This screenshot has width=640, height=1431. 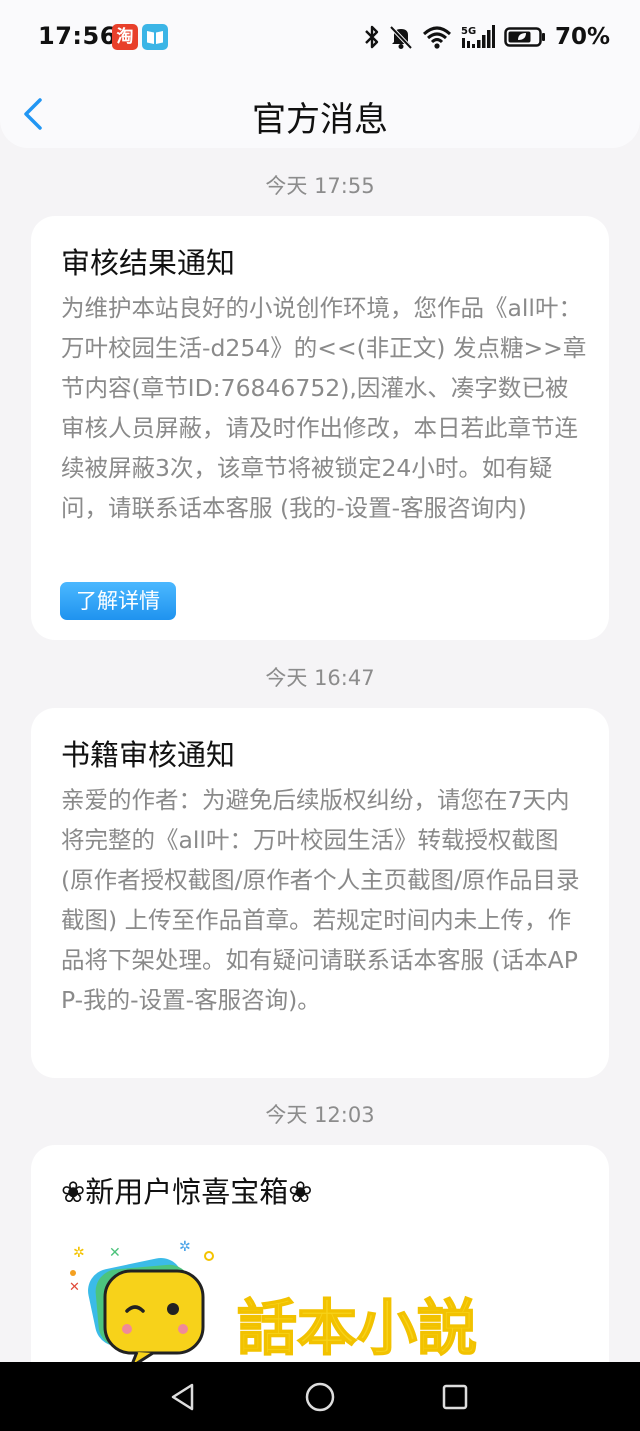 I want to click on svg-text: 5G, so click(x=468, y=31).